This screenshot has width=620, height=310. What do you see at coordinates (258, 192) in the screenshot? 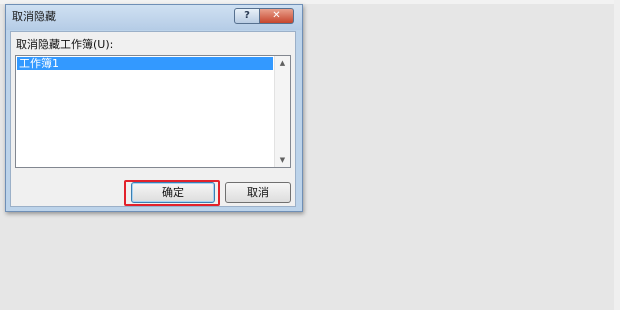
I see `cancel-button: 取消` at bounding box center [258, 192].